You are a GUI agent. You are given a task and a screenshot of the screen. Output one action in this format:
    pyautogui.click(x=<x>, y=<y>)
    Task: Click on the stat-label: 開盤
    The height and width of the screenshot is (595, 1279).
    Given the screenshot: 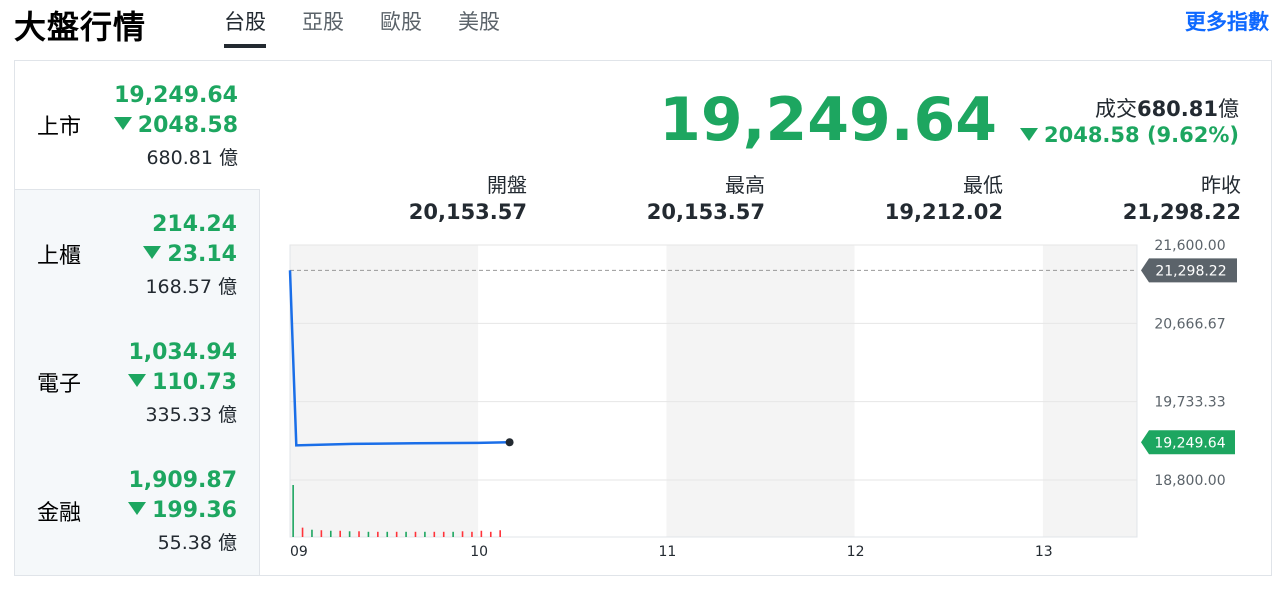 What is the action you would take?
    pyautogui.click(x=507, y=185)
    